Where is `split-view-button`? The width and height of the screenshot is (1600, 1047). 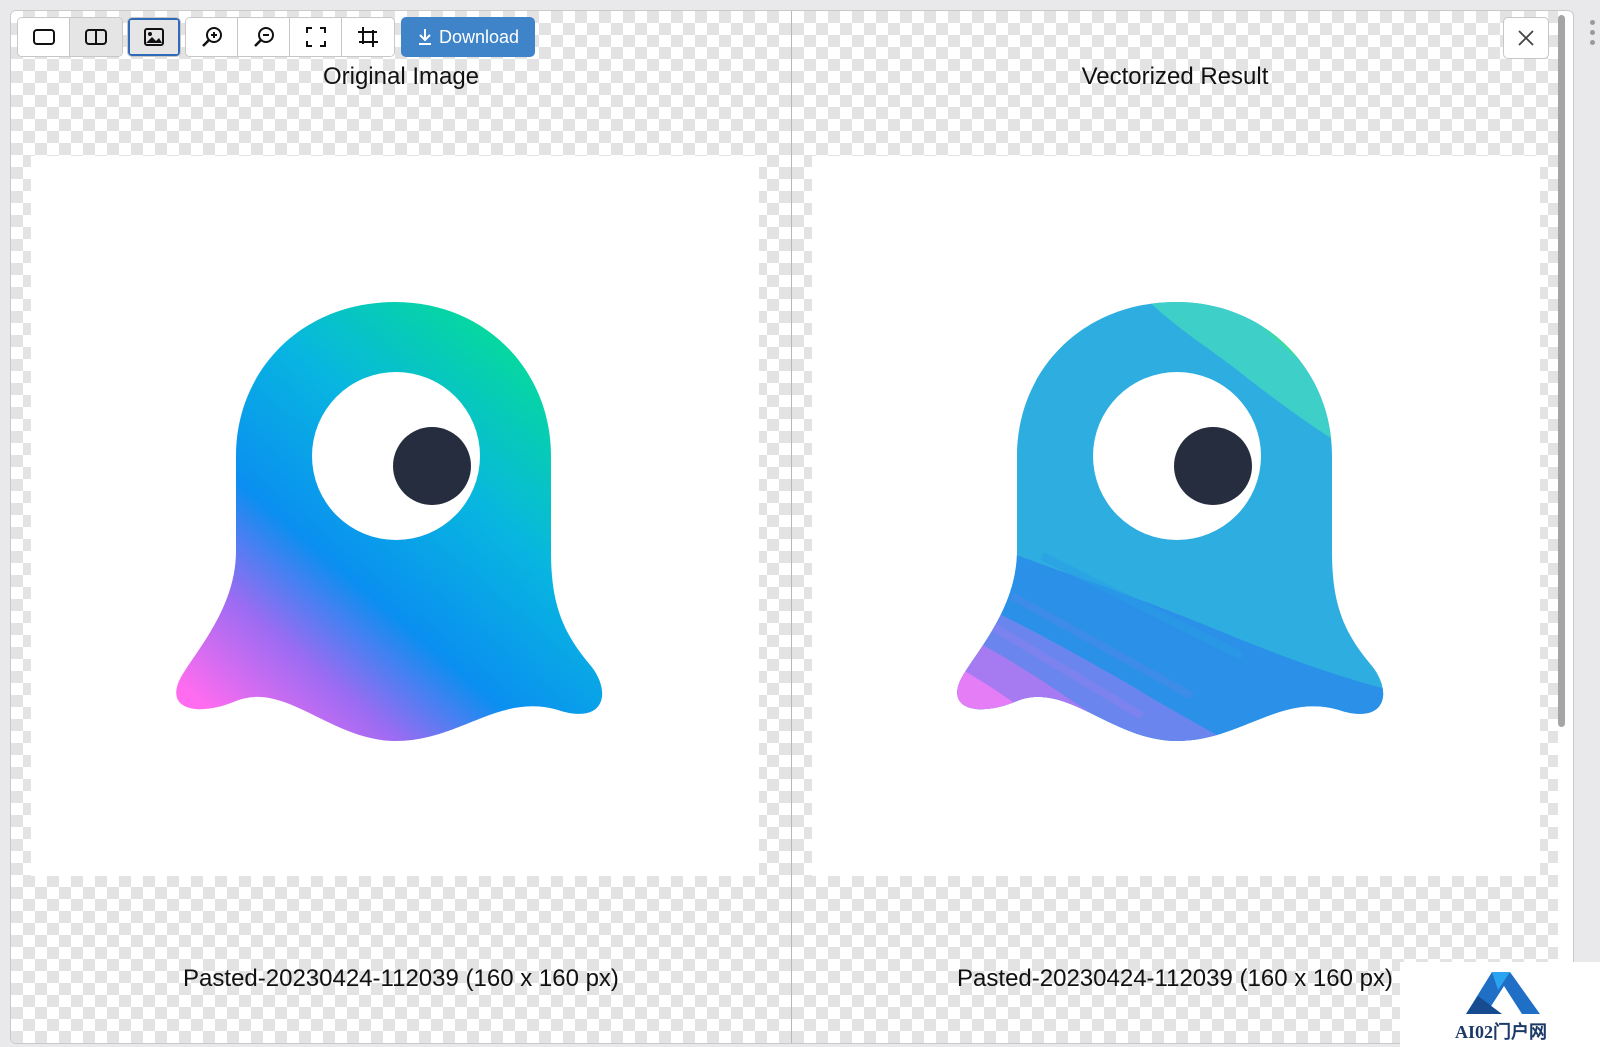 split-view-button is located at coordinates (96, 37).